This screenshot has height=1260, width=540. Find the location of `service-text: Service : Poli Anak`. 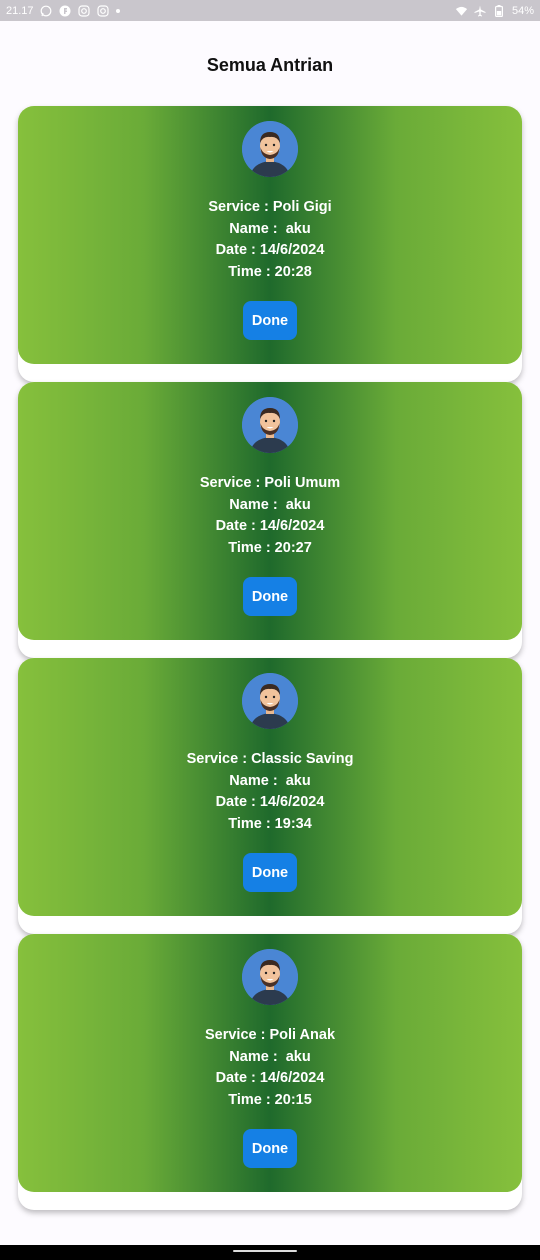

service-text: Service : Poli Anak is located at coordinates (270, 1035).